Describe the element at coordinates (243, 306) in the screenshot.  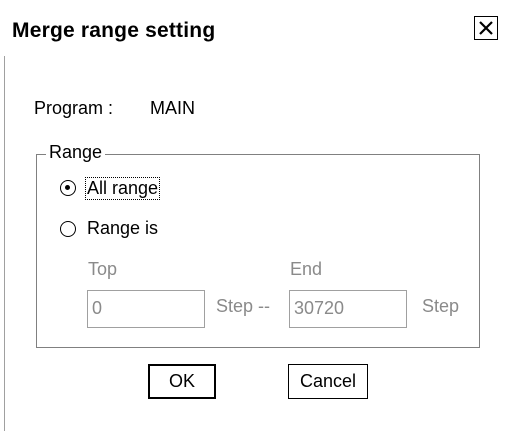
I see `step-separator-label: Step --` at that location.